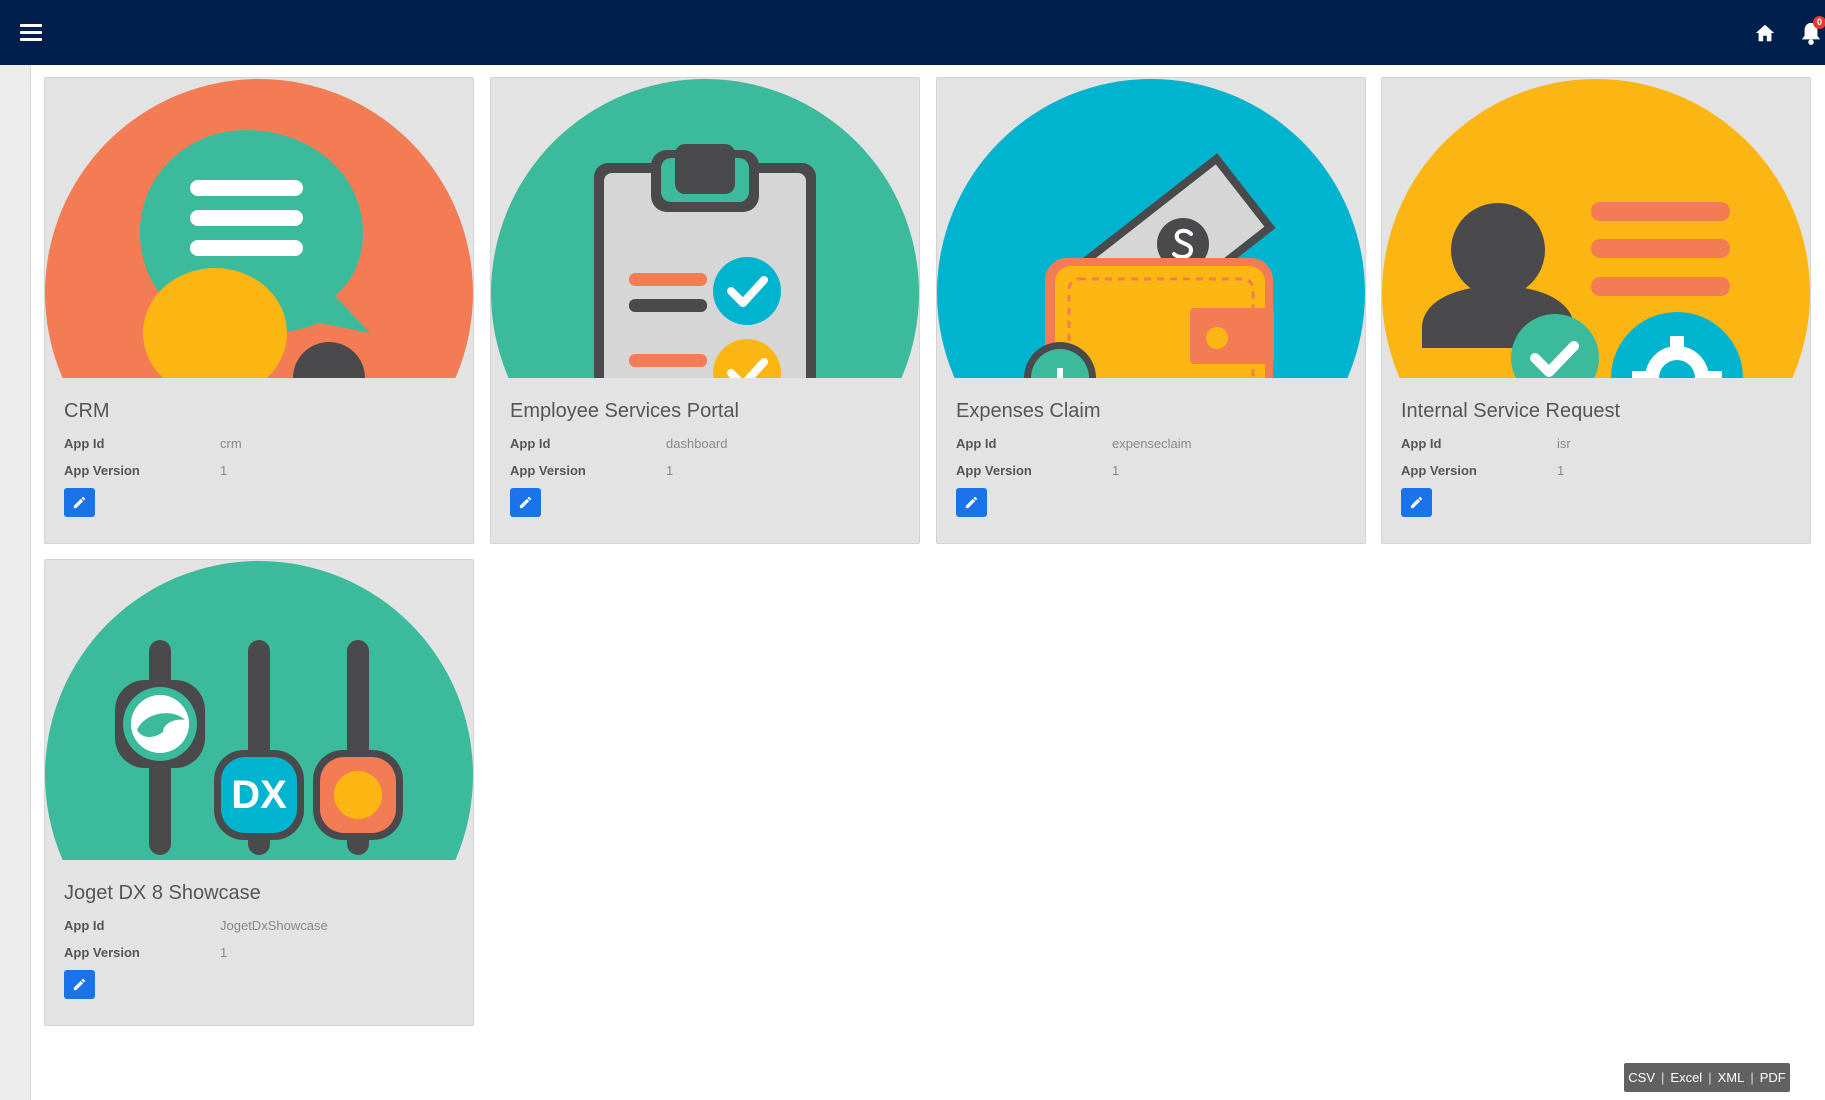 The height and width of the screenshot is (1100, 1825). What do you see at coordinates (697, 443) in the screenshot?
I see `app-id-value: dashboard` at bounding box center [697, 443].